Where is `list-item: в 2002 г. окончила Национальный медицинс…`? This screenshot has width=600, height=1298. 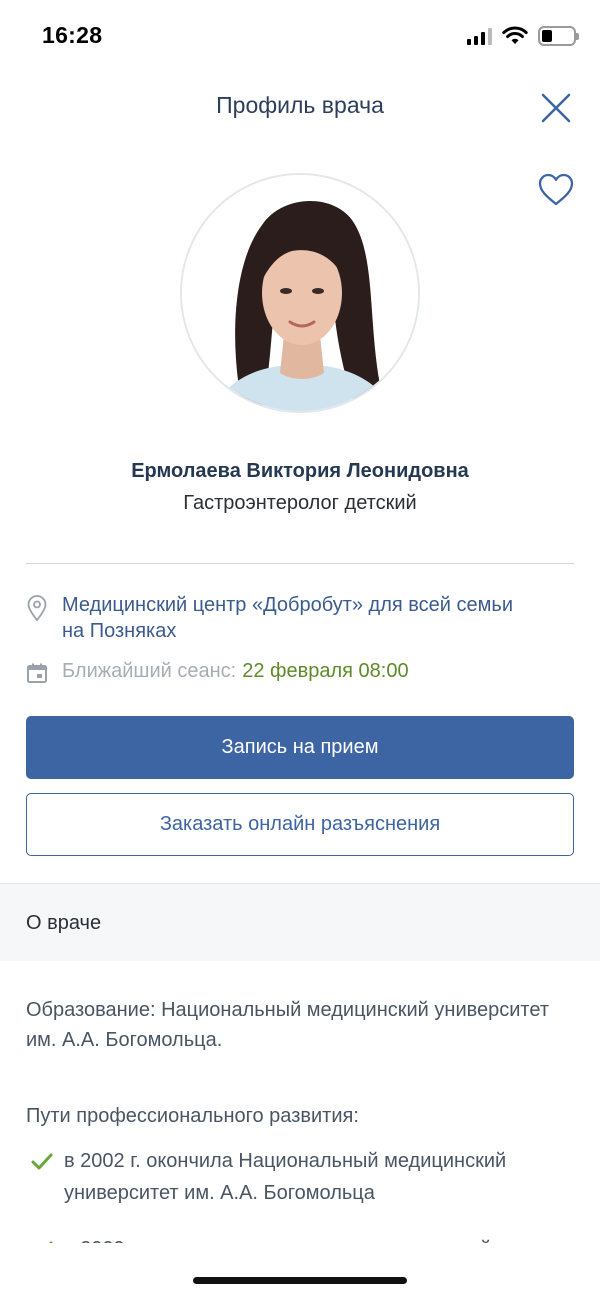 list-item: в 2002 г. окончила Национальный медицинс… is located at coordinates (305, 1177).